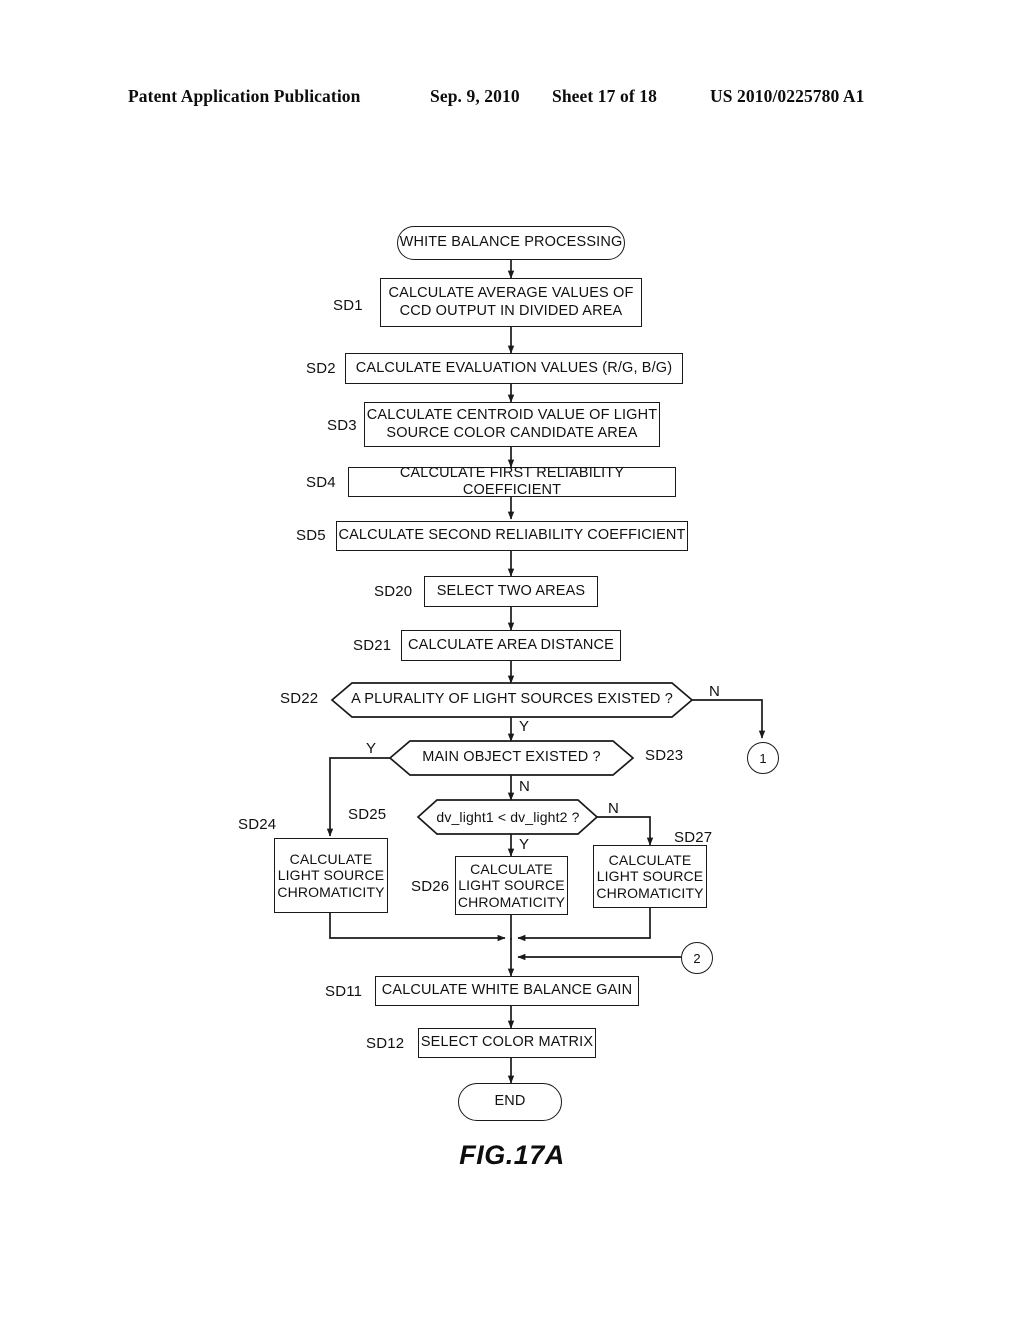  I want to click on flow-node-end: END, so click(510, 1102).